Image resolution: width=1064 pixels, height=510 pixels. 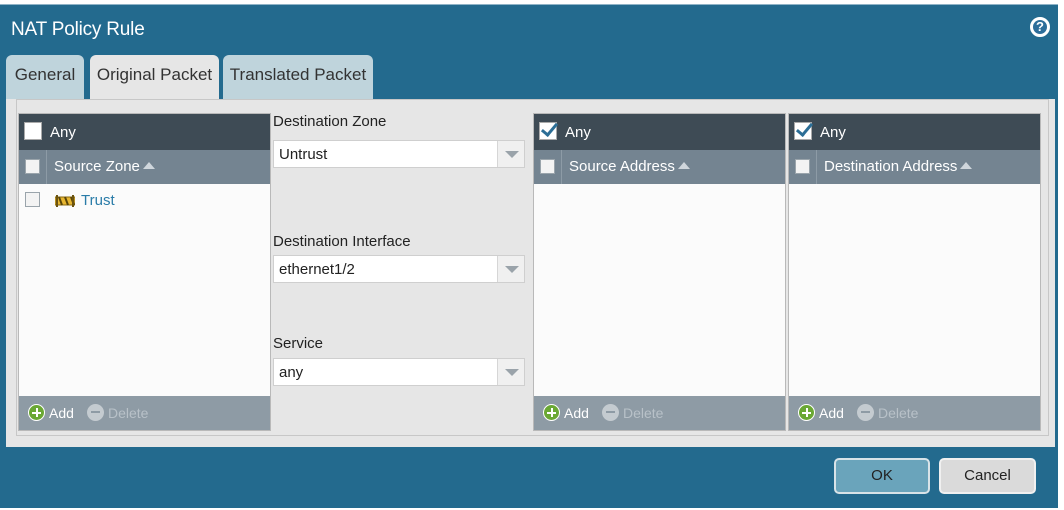 What do you see at coordinates (548, 131) in the screenshot?
I see `source-address-any-checkbox` at bounding box center [548, 131].